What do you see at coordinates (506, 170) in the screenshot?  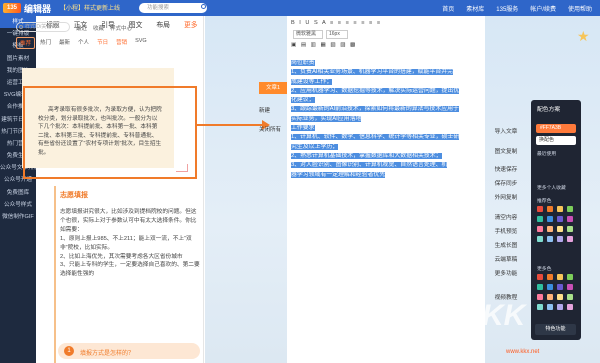 I see `quick-save-button: 快速保存` at bounding box center [506, 170].